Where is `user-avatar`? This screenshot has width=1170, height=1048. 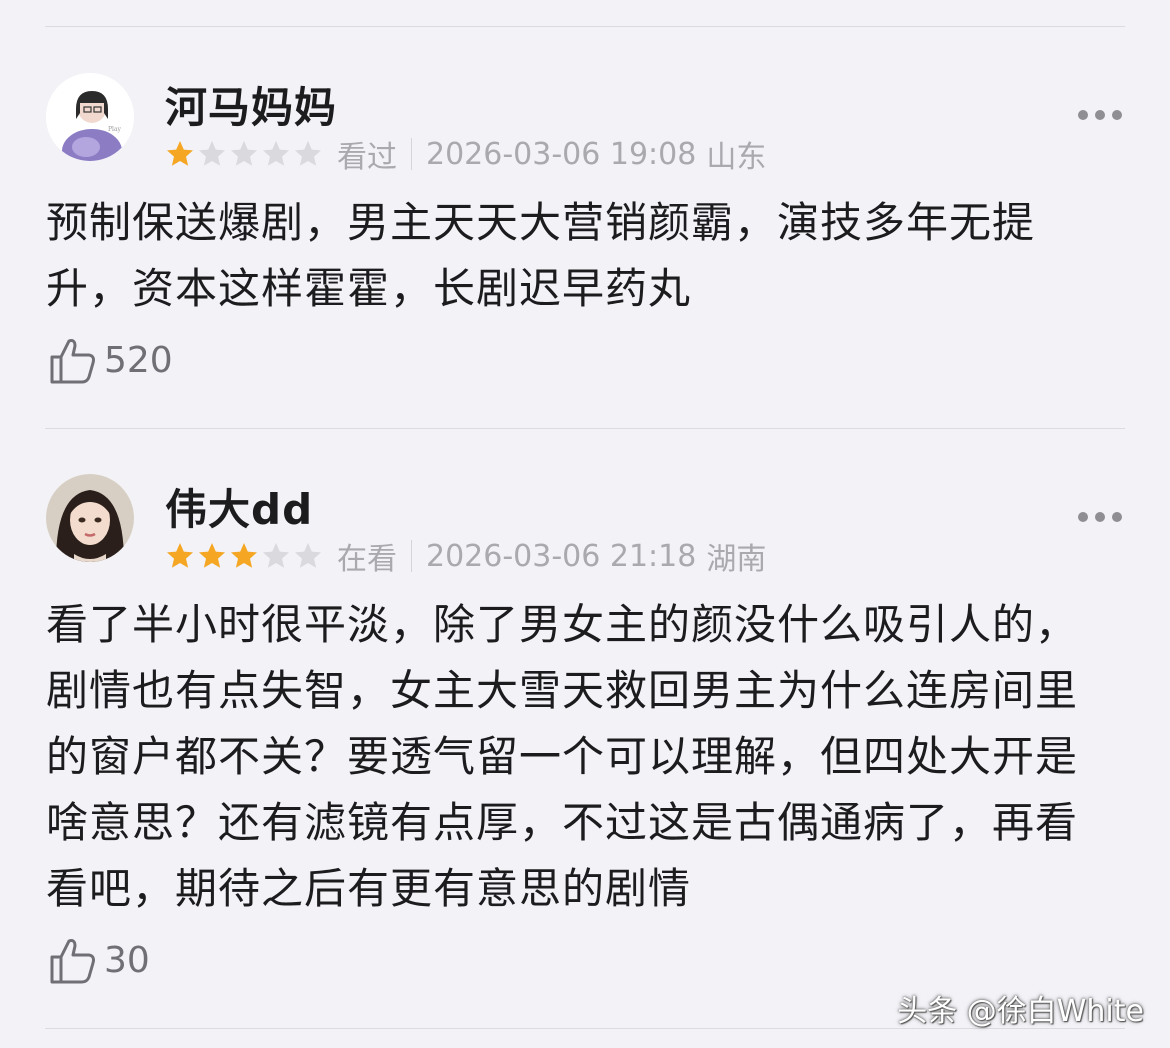
user-avatar is located at coordinates (90, 518).